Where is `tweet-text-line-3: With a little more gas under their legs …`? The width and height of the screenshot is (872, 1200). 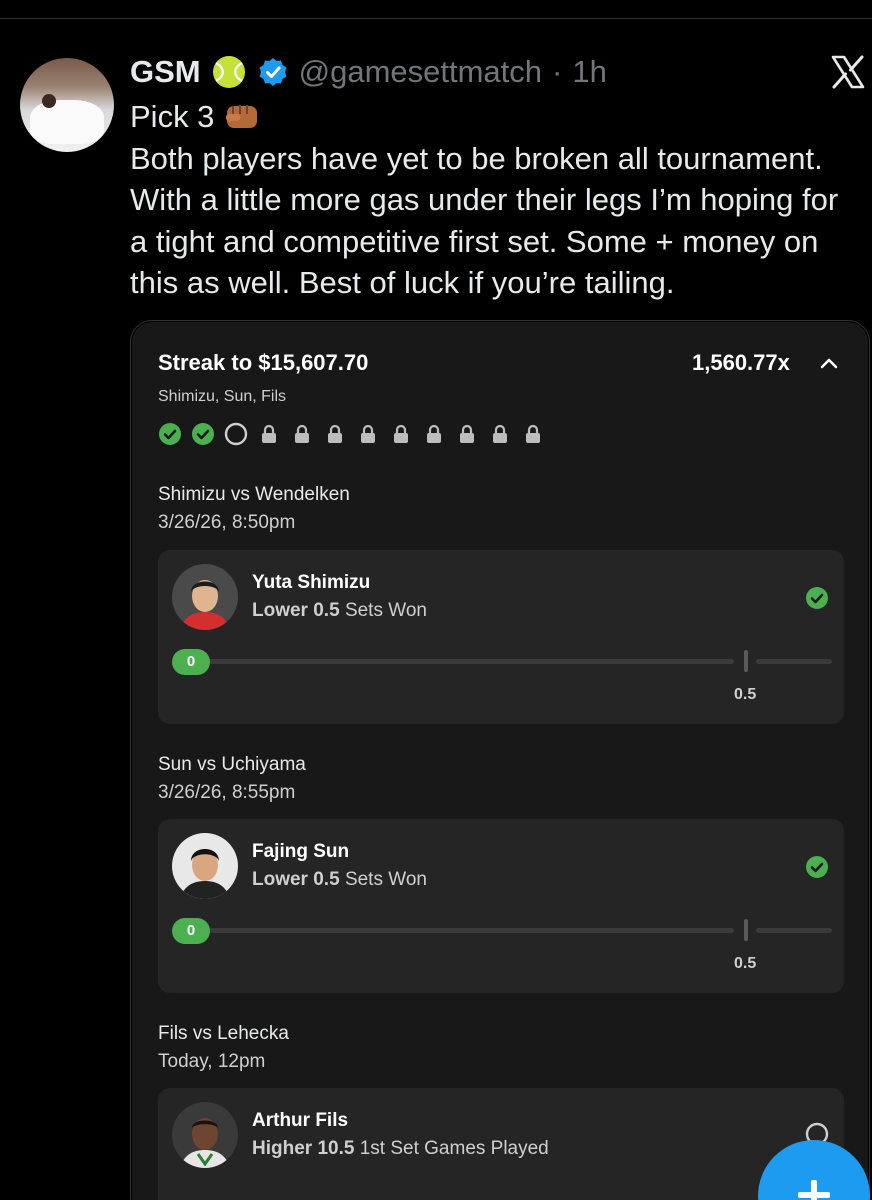
tweet-text-line-3: With a little more gas under their legs … is located at coordinates (484, 199).